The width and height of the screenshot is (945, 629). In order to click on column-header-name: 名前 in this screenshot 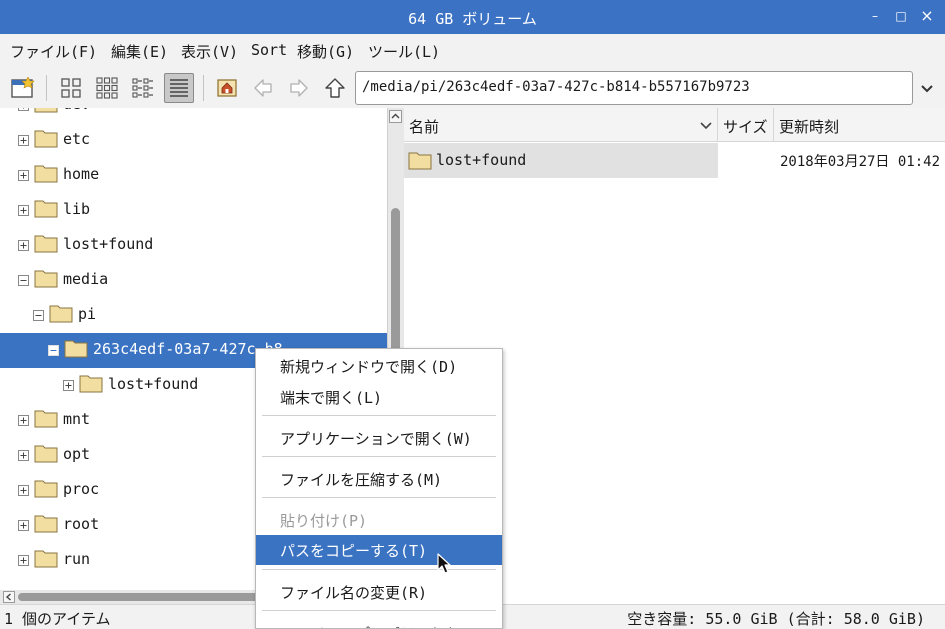, I will do `click(561, 125)`.